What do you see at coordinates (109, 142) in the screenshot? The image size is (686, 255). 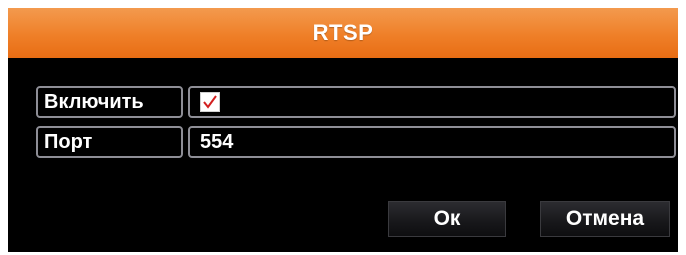 I see `port-label-cell: Порт` at bounding box center [109, 142].